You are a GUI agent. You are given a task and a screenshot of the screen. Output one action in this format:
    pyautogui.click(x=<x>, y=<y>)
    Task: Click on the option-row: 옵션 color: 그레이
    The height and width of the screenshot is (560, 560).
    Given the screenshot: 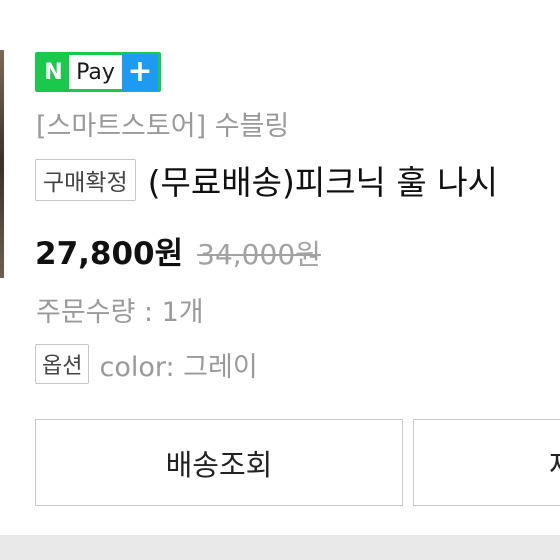 What is the action you would take?
    pyautogui.click(x=146, y=364)
    